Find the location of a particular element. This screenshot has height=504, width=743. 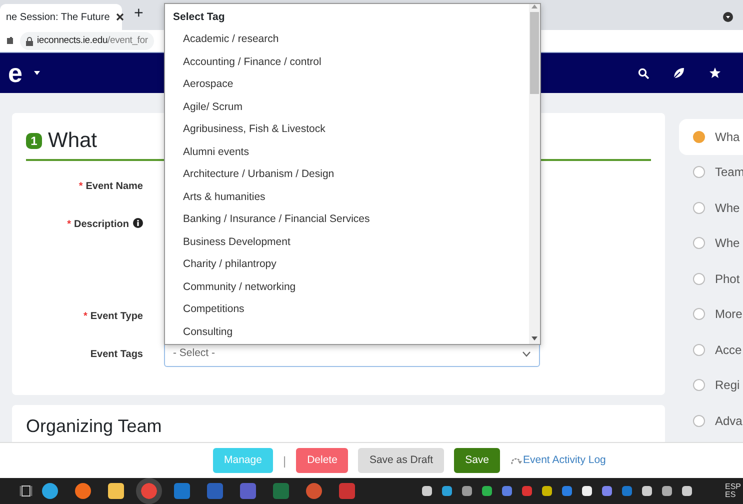

tab-title: ne Session: The Future is located at coordinates (58, 17).